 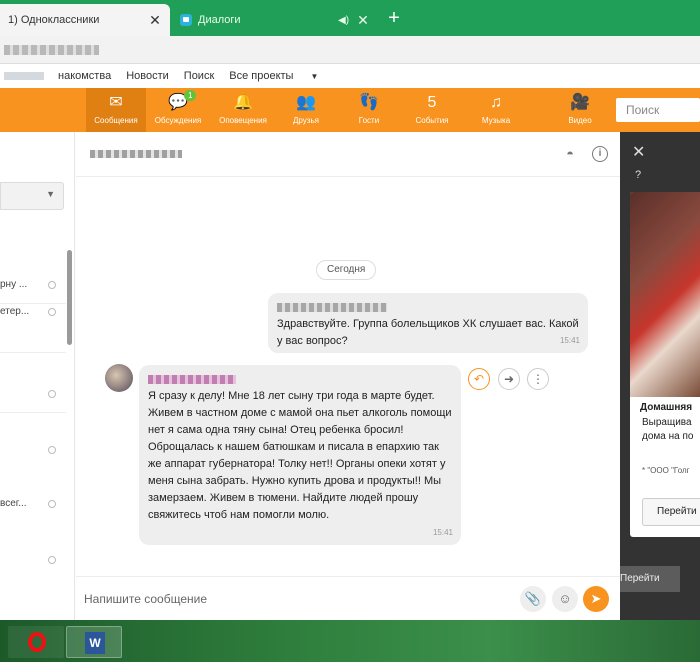 I want to click on envelope-icon: ✉, so click(x=116, y=102).